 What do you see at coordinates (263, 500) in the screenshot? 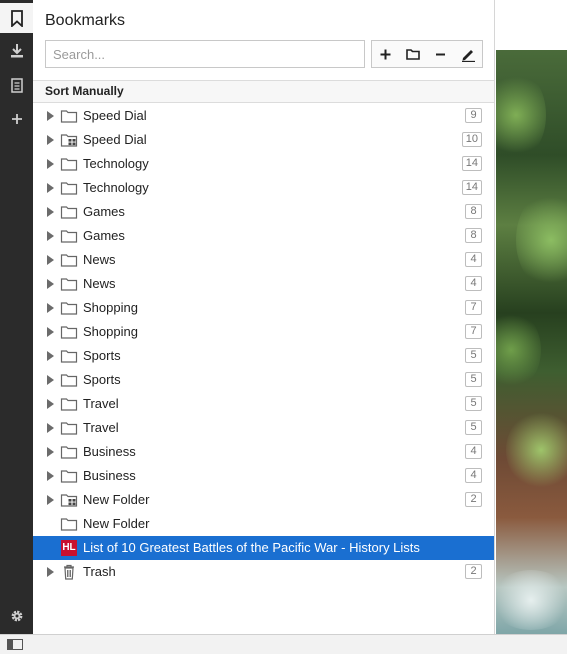
I see `folder-item: New Folder 2` at bounding box center [263, 500].